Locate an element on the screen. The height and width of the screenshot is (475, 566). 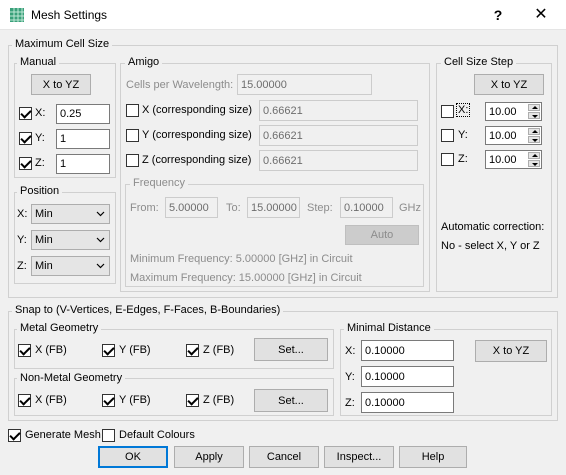
position-x-select: Min is located at coordinates (70, 214).